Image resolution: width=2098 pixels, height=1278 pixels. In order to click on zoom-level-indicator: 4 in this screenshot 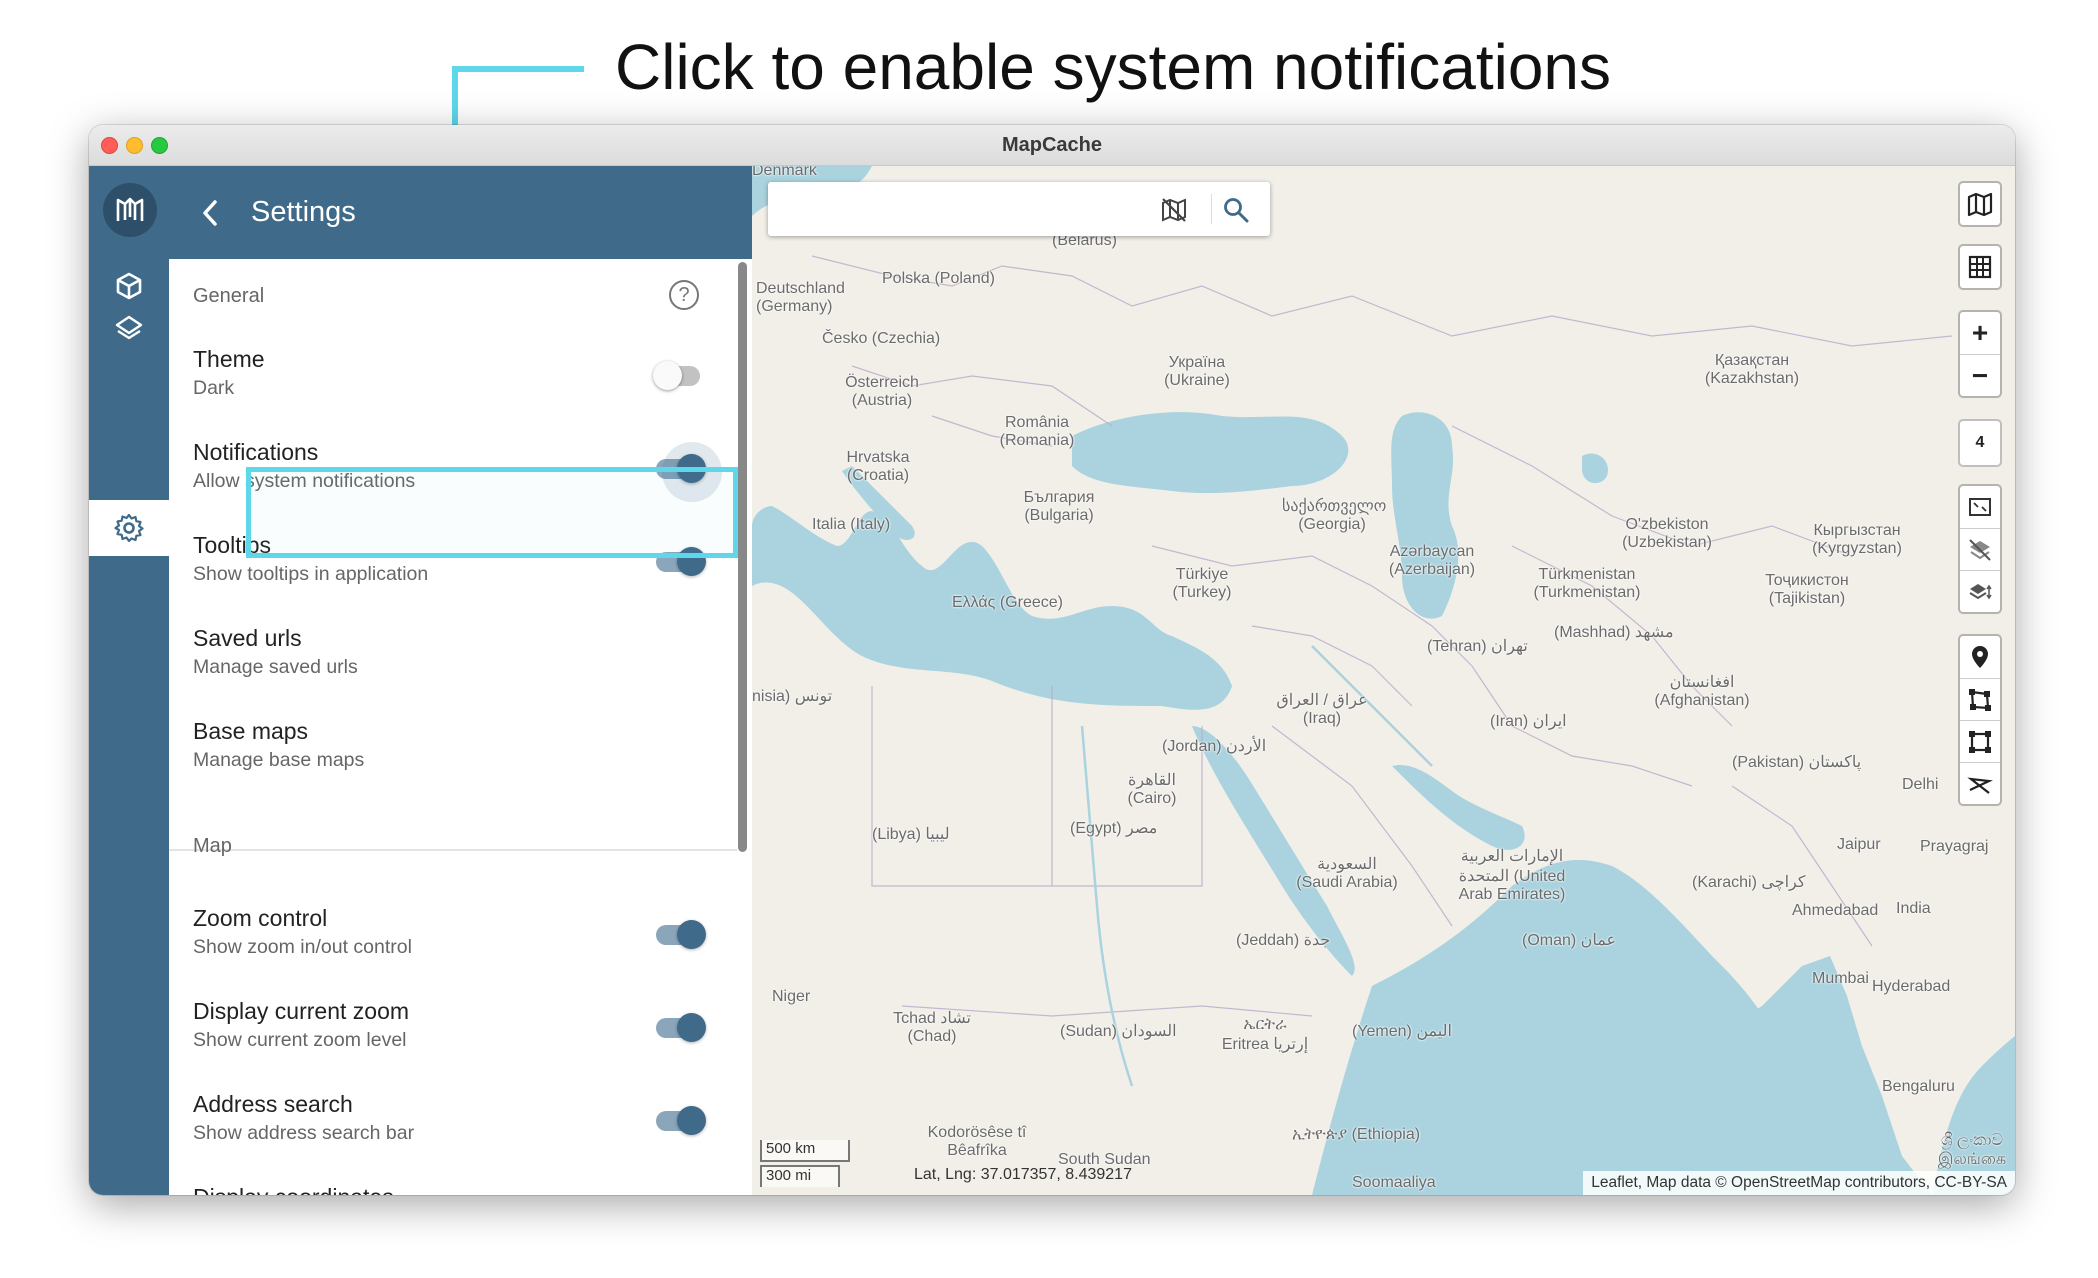, I will do `click(1980, 443)`.